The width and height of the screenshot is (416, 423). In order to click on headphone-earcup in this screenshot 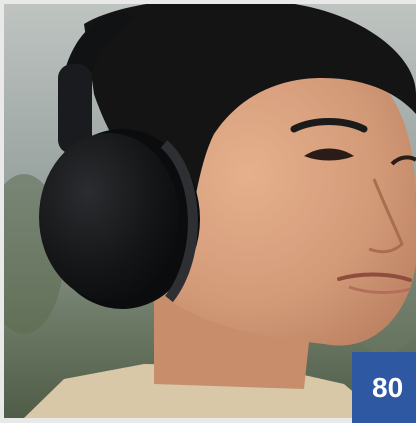, I will do `click(109, 217)`.